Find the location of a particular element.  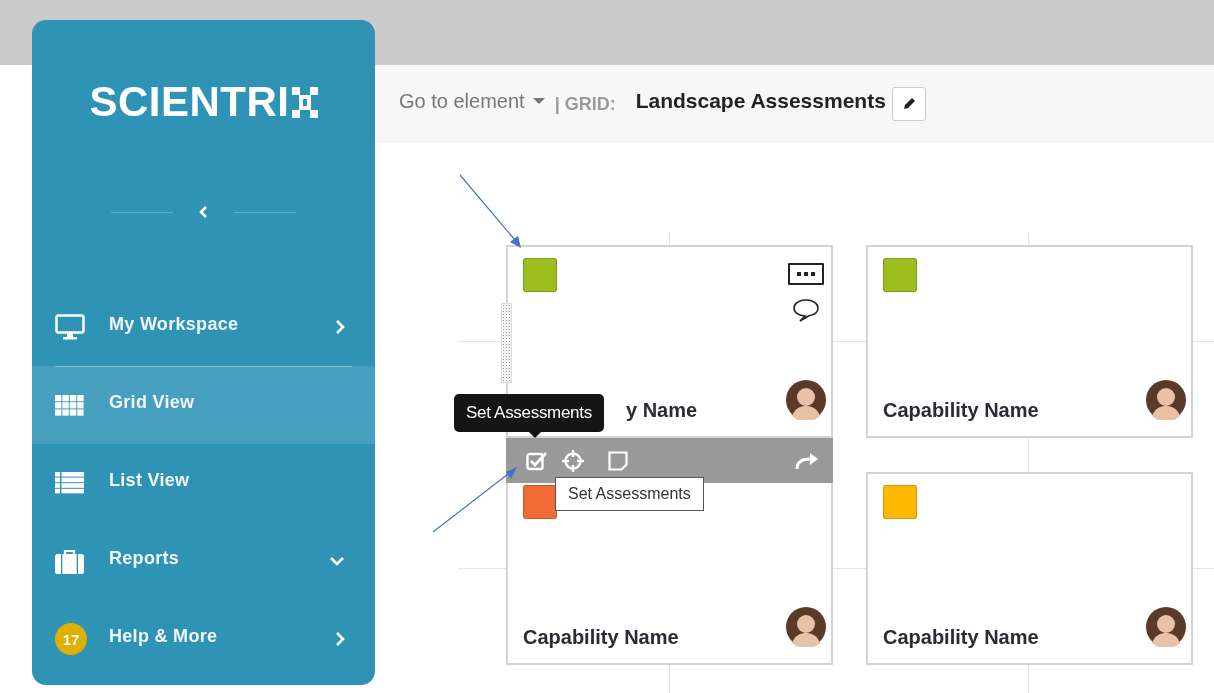

drag-handle is located at coordinates (506, 343).